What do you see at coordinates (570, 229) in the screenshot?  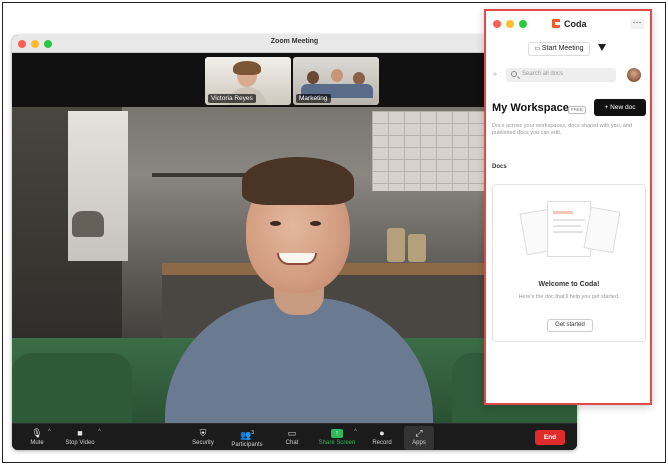 I see `docs-illustration` at bounding box center [570, 229].